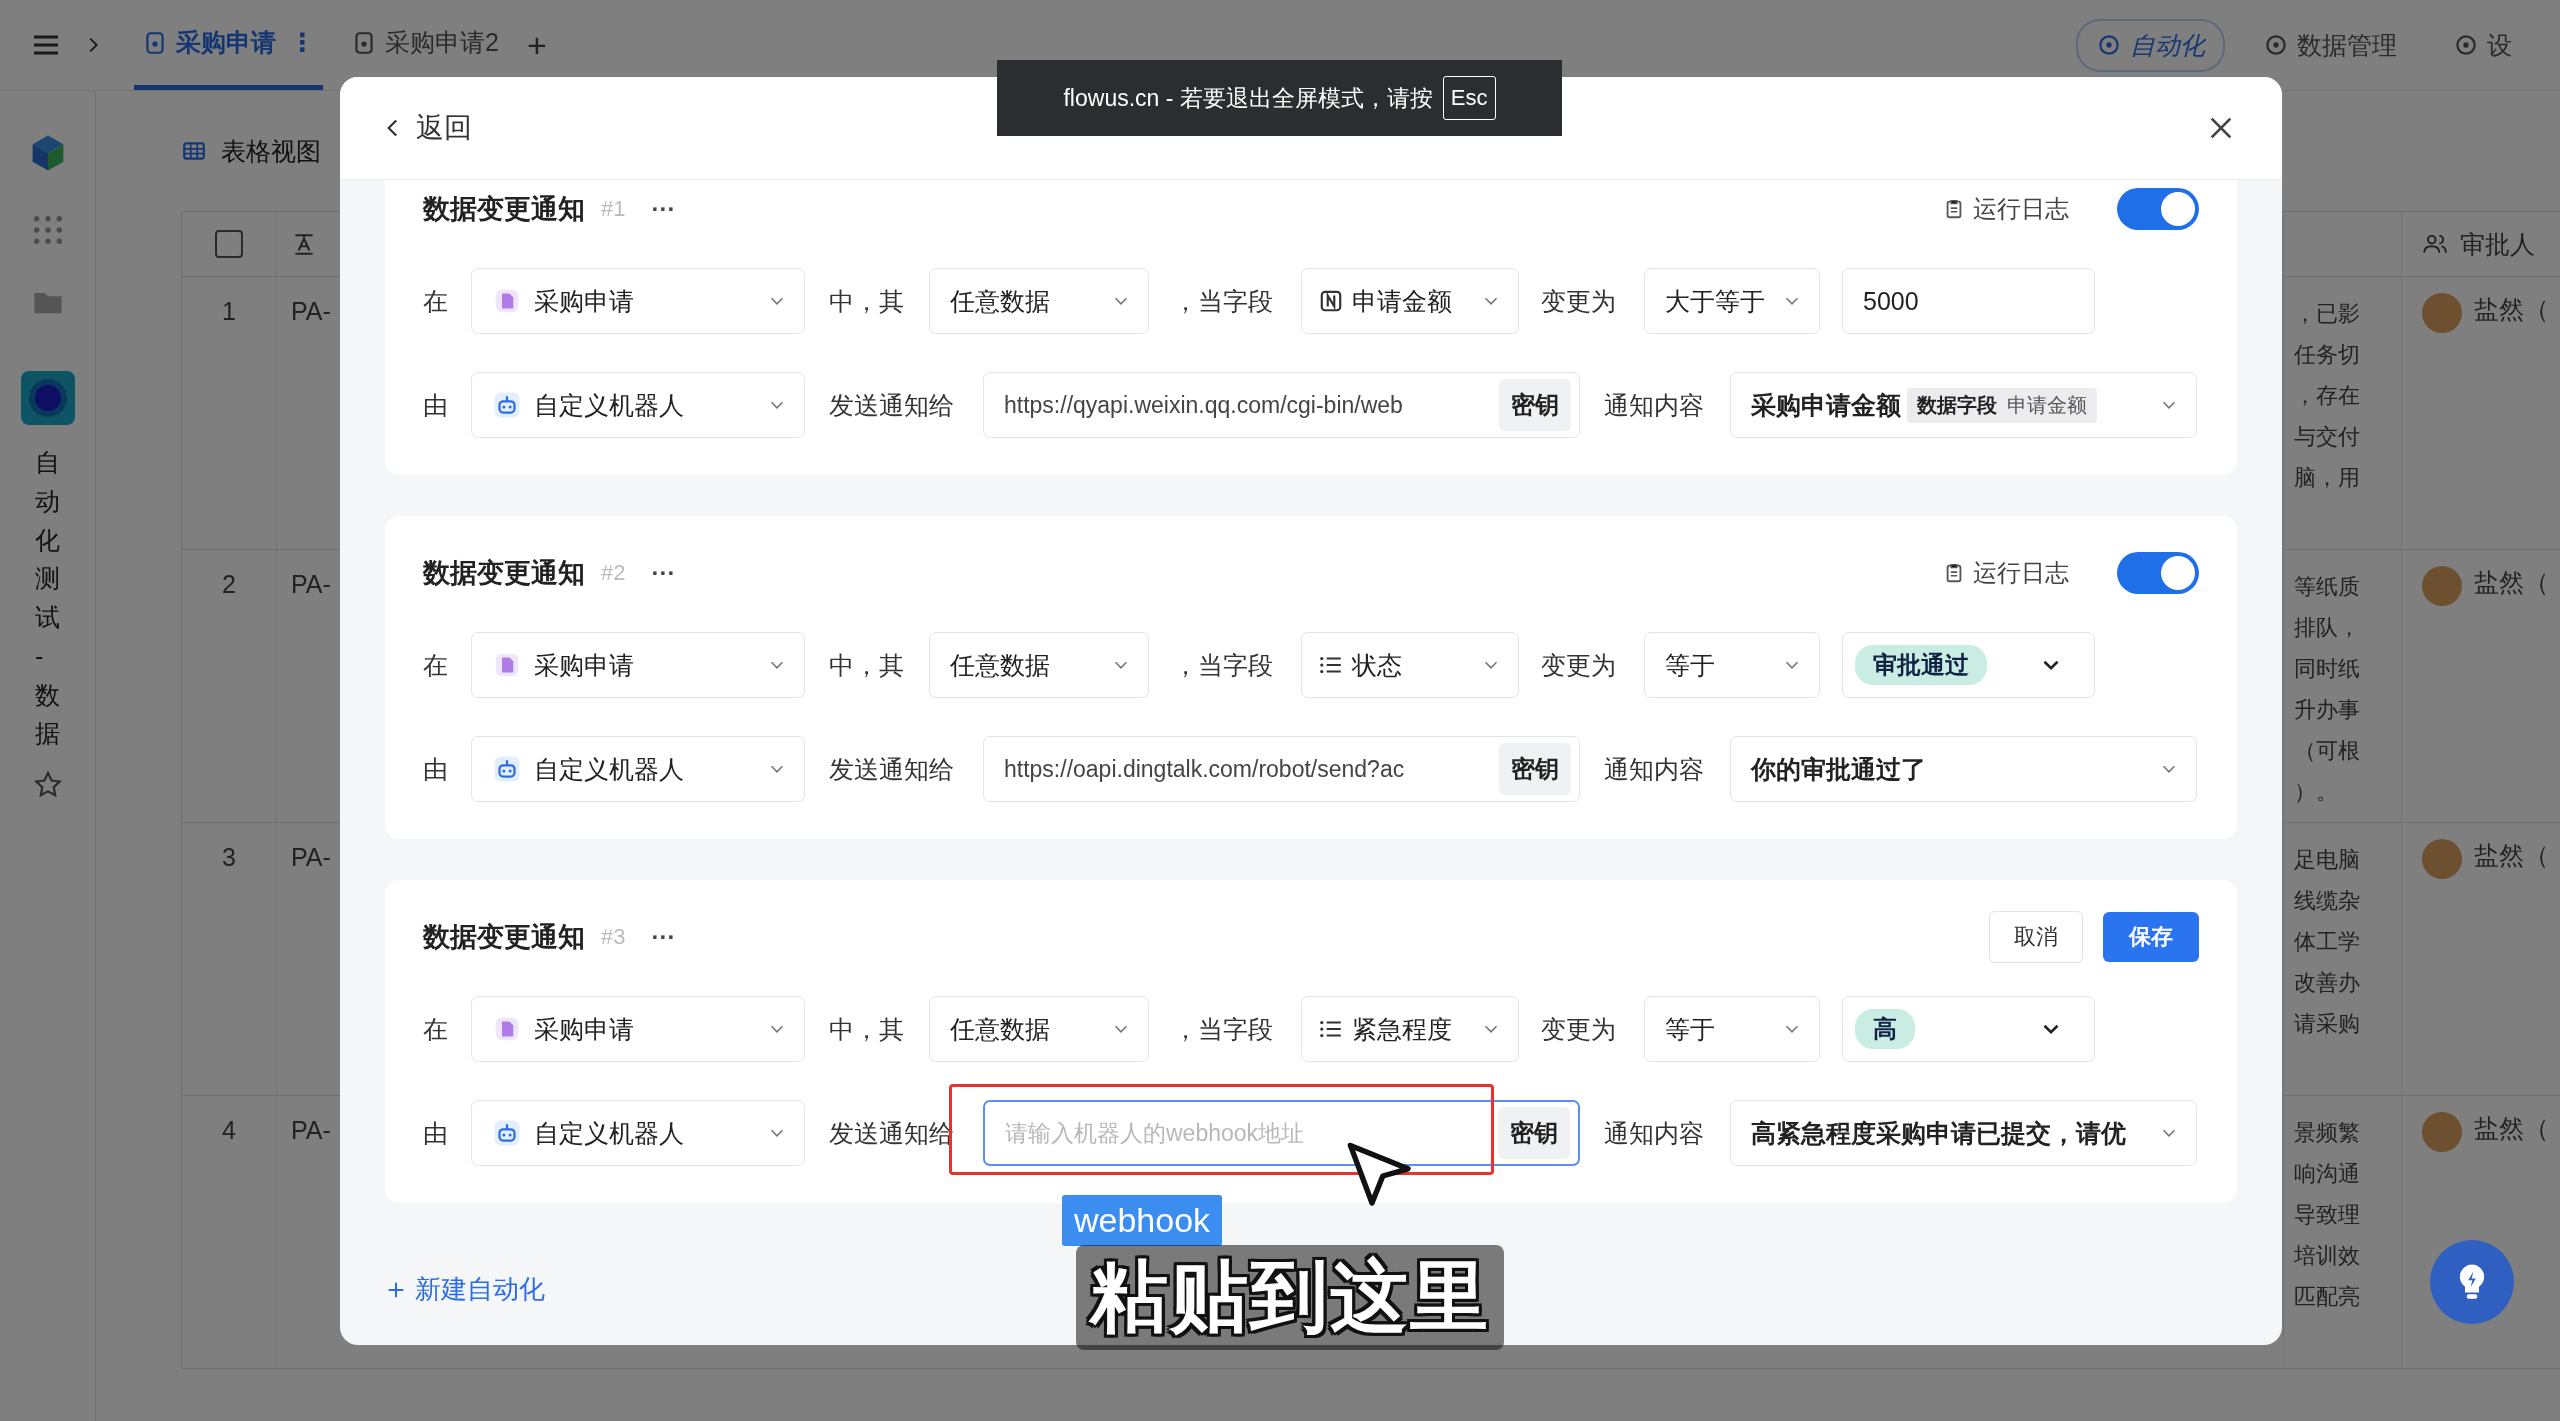 The width and height of the screenshot is (2560, 1421). What do you see at coordinates (2327, 355) in the screenshot?
I see `table-cell-text: 任务切` at bounding box center [2327, 355].